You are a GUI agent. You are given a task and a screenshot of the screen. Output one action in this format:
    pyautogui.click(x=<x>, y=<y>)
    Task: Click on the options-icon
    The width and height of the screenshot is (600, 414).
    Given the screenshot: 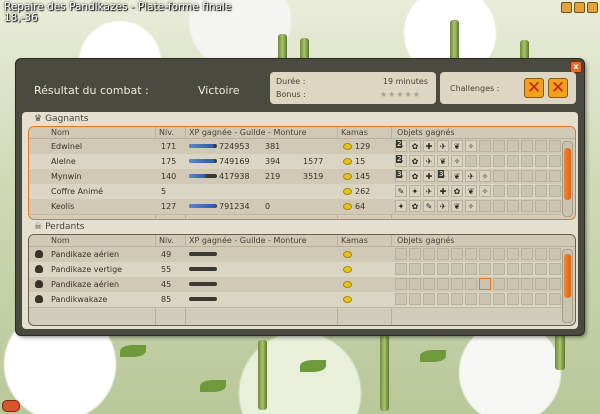 What is the action you would take?
    pyautogui.click(x=566, y=7)
    